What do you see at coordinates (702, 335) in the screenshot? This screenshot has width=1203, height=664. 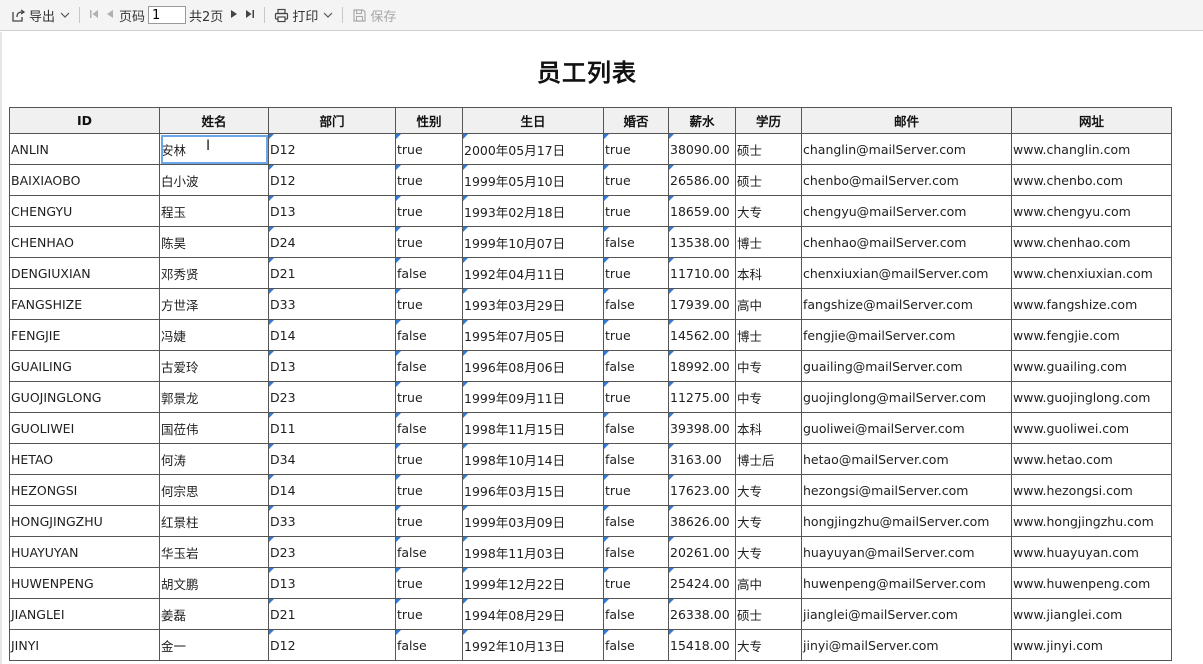 I see `cell-salary: 14562.00` at bounding box center [702, 335].